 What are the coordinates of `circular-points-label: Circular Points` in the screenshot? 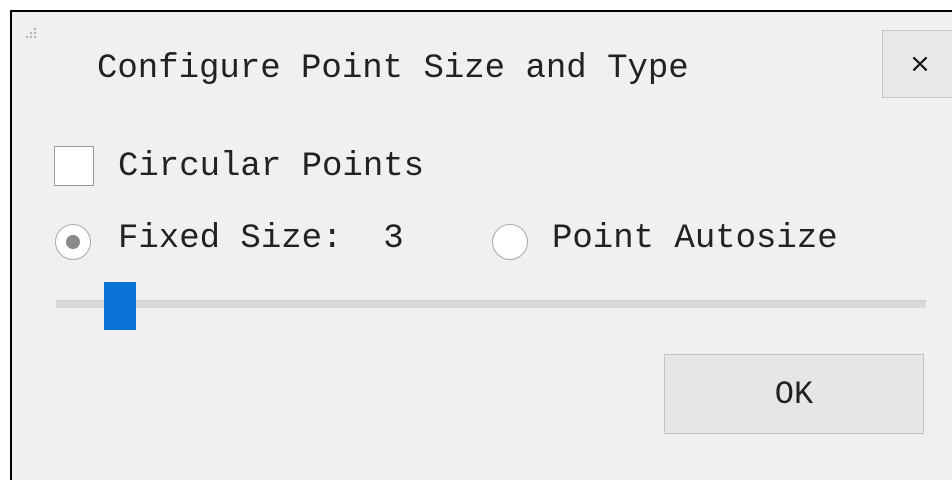 It's located at (271, 167).